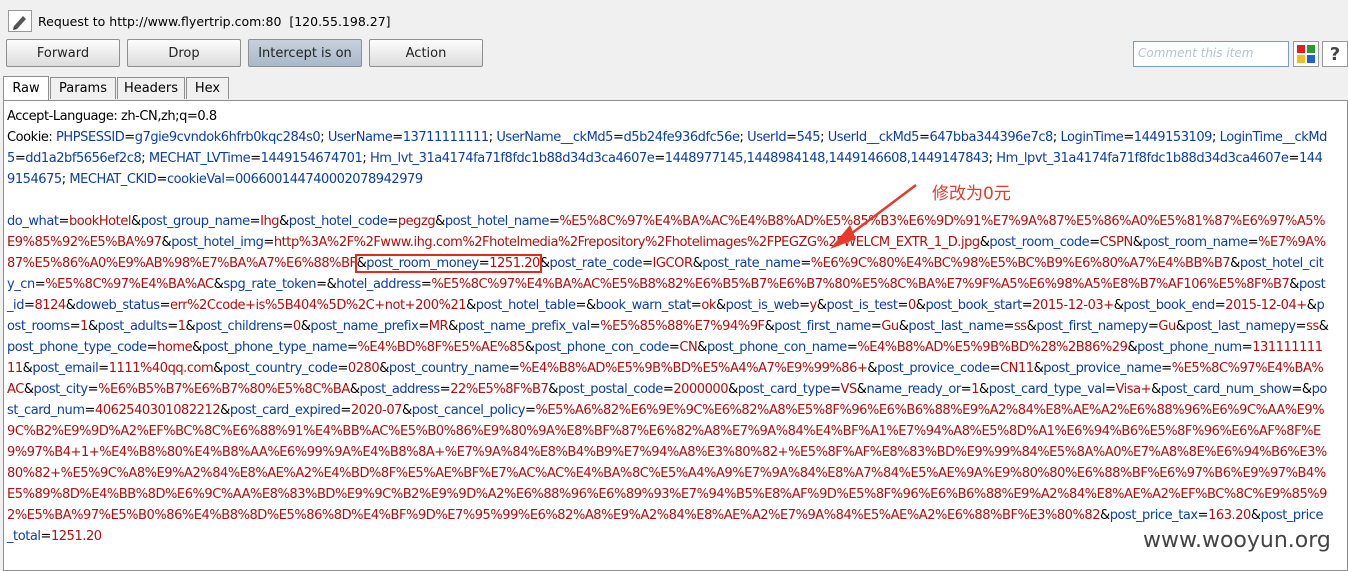 This screenshot has height=571, width=1348. I want to click on drop-button: Drop, so click(184, 53).